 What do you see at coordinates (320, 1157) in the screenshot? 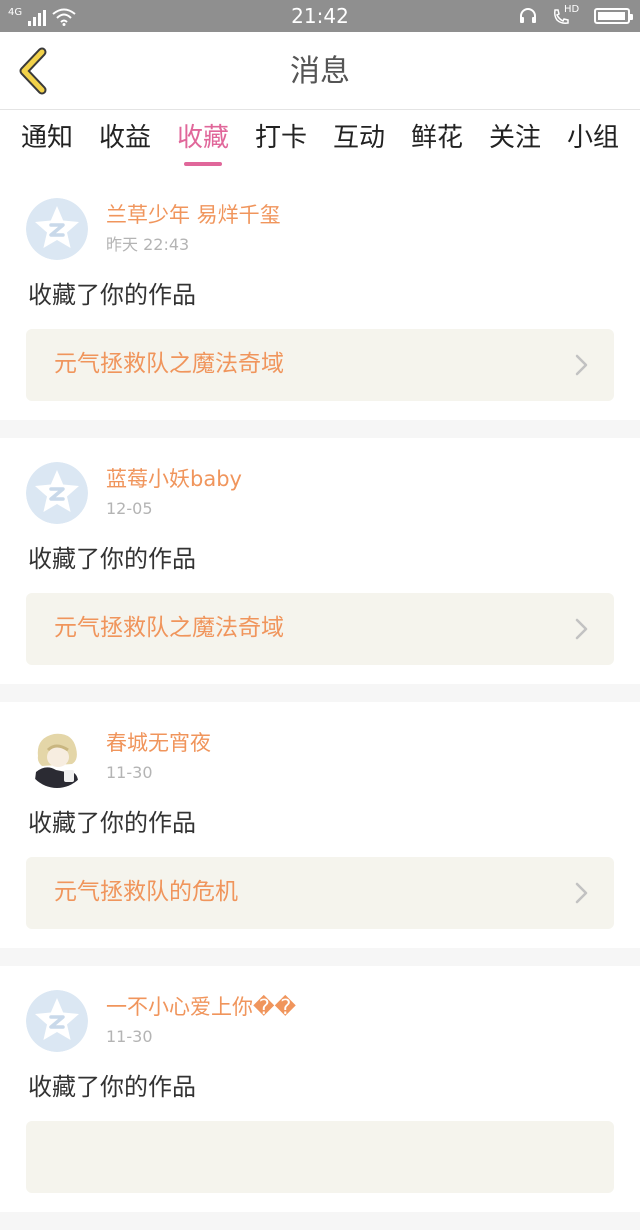
I see `work-link` at bounding box center [320, 1157].